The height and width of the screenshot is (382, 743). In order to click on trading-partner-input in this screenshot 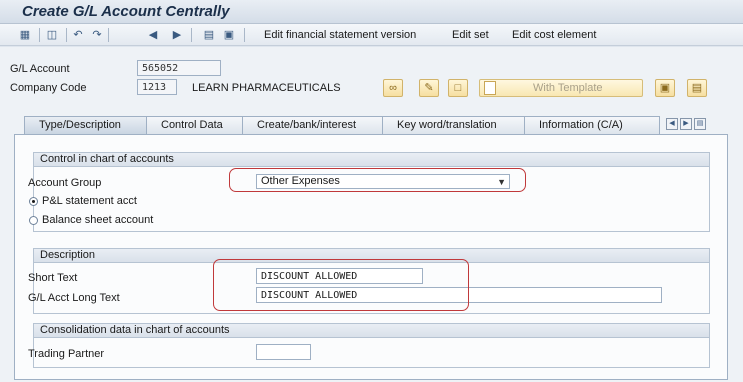, I will do `click(283, 352)`.